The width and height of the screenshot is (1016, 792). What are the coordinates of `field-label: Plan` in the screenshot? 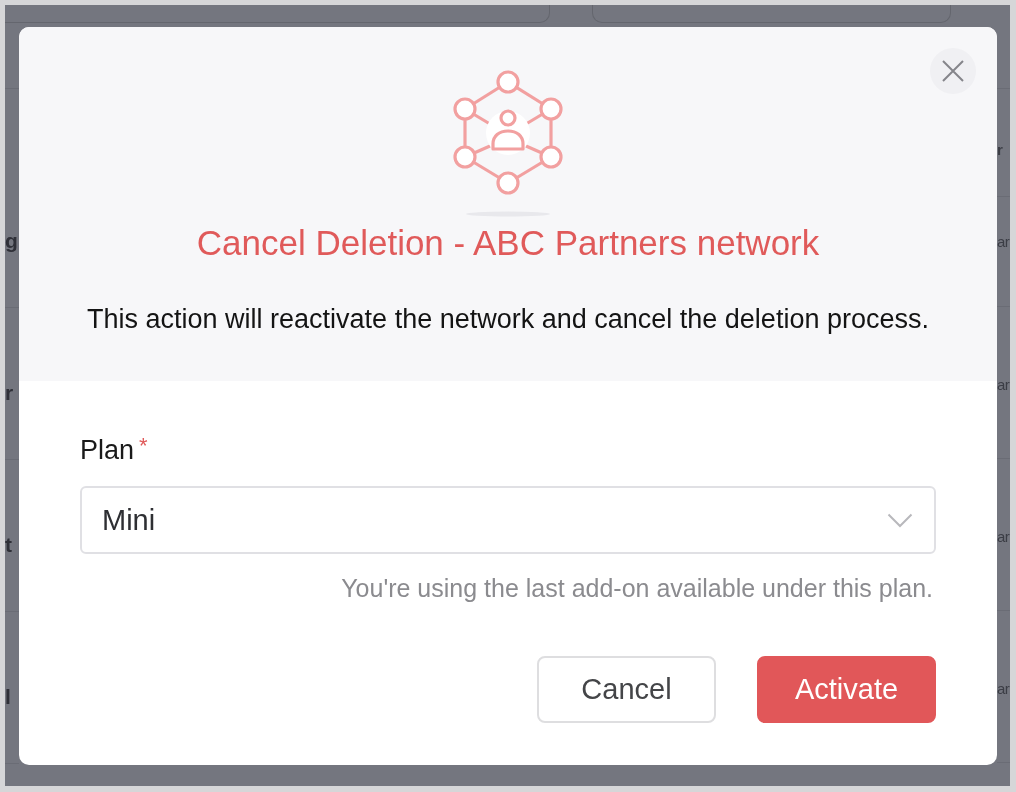 It's located at (107, 450).